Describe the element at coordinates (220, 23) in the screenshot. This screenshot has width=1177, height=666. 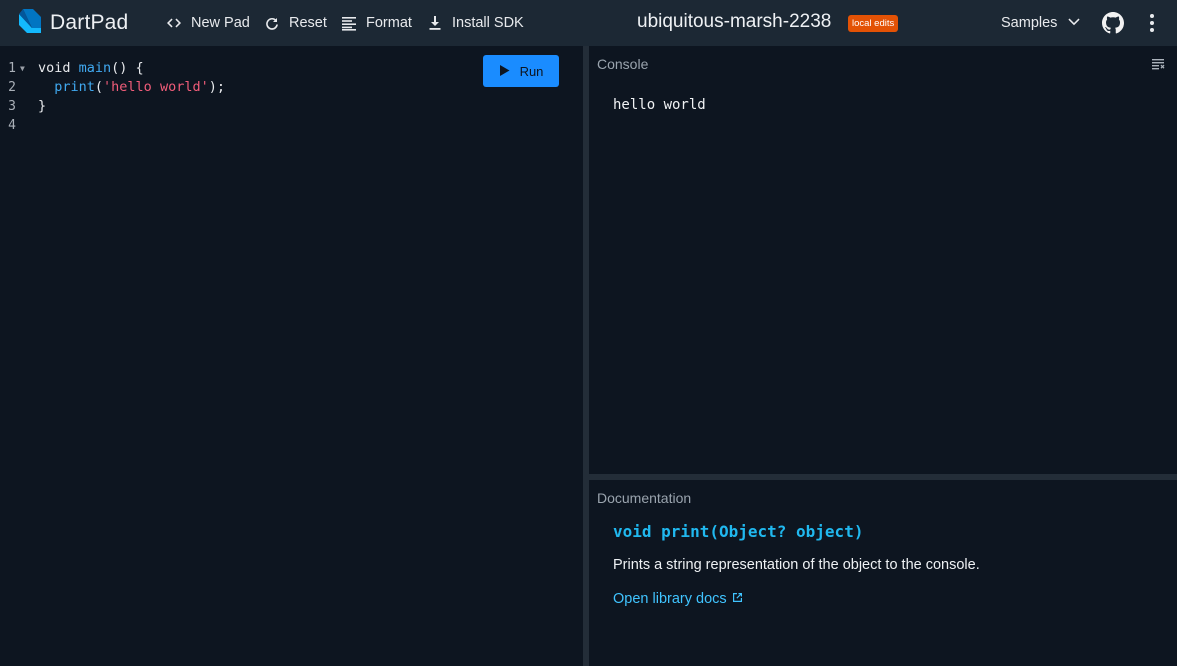
I see `new-pad-label: New Pad` at that location.